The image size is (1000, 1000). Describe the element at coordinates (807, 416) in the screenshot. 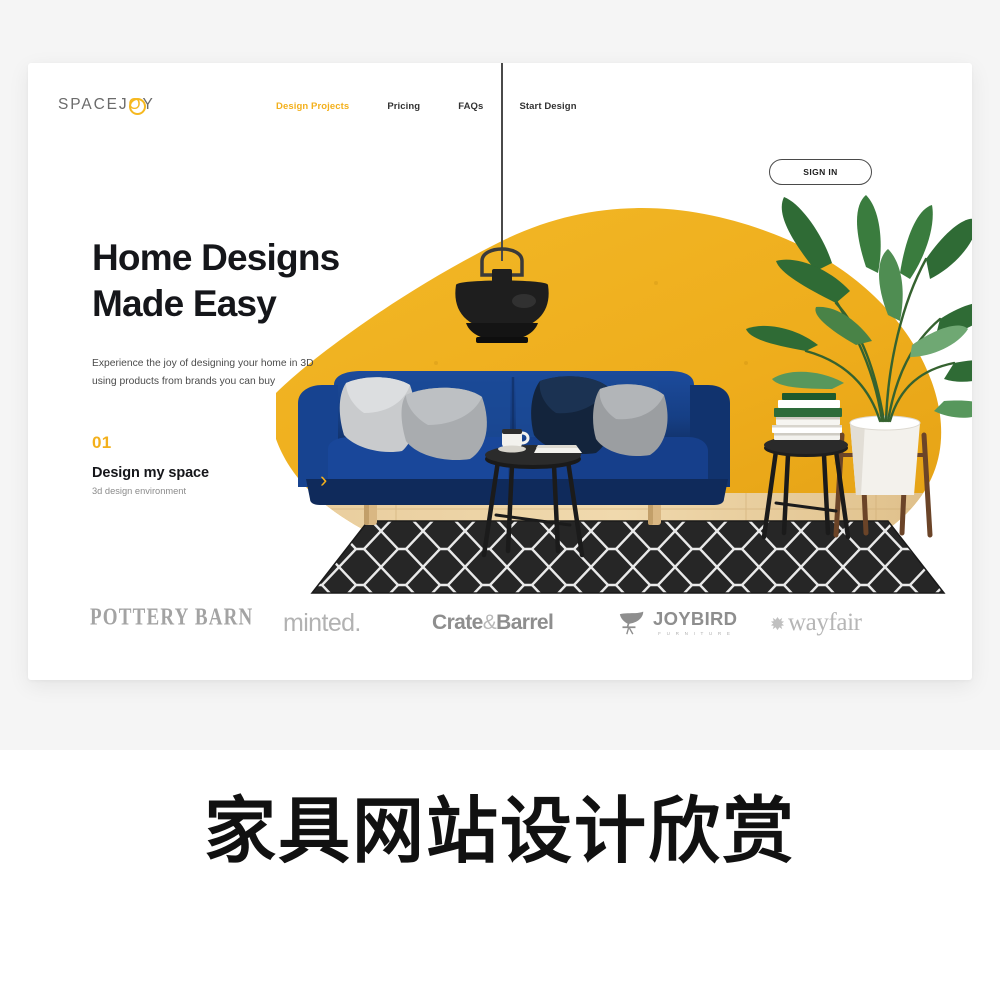

I see `book-stack` at that location.